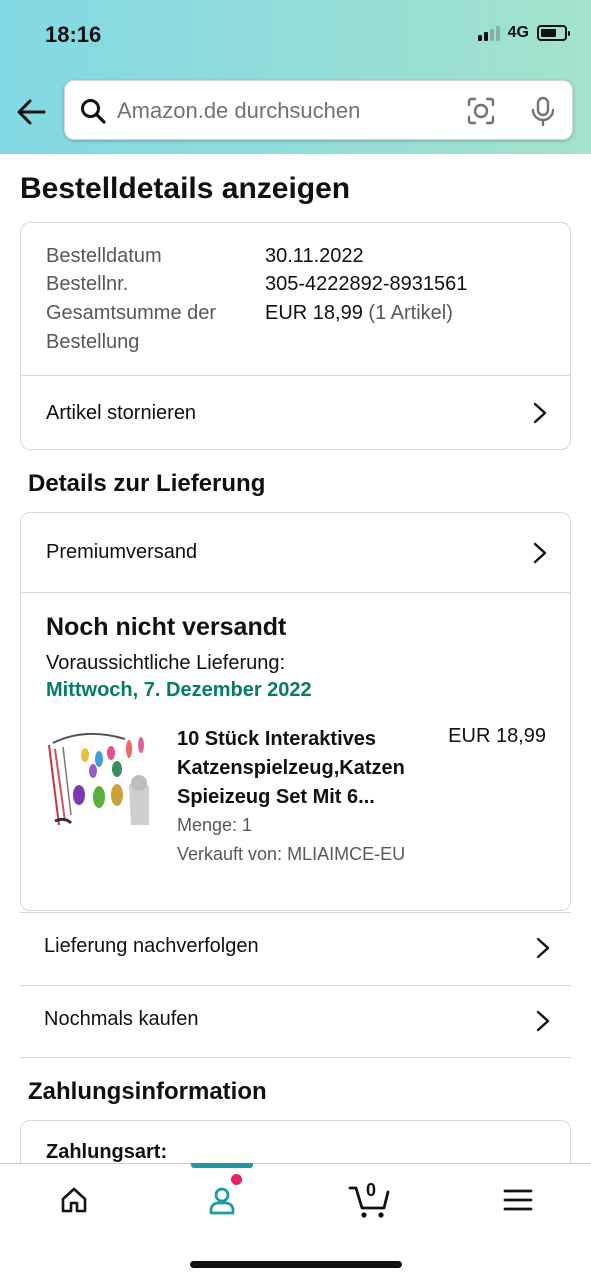 This screenshot has height=1280, width=591. What do you see at coordinates (131, 327) in the screenshot?
I see `order-total-label: Gesamtsumme der Bestellung` at bounding box center [131, 327].